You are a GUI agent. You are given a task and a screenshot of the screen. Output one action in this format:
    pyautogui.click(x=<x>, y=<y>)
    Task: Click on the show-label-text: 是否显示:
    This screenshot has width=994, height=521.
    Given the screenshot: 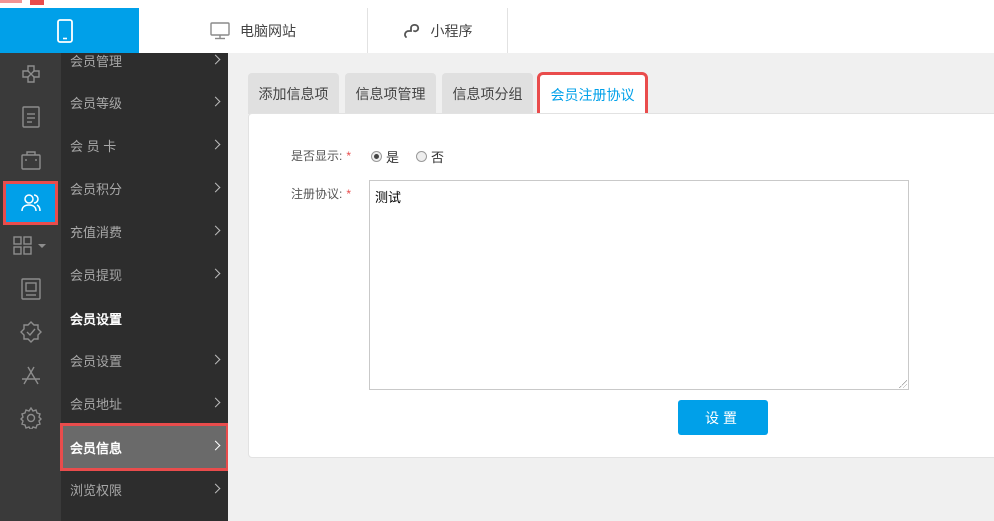 What is the action you would take?
    pyautogui.click(x=317, y=156)
    